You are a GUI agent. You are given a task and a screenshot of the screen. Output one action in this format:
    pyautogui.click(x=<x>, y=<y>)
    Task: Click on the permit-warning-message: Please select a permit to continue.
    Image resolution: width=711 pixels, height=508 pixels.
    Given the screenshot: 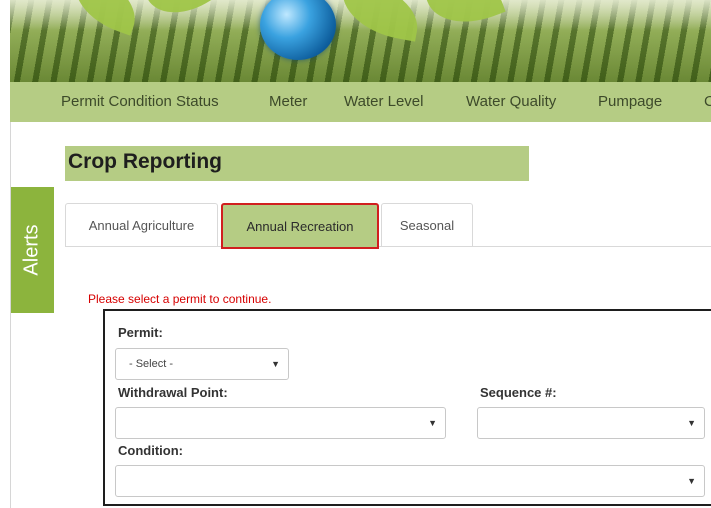 What is the action you would take?
    pyautogui.click(x=180, y=299)
    